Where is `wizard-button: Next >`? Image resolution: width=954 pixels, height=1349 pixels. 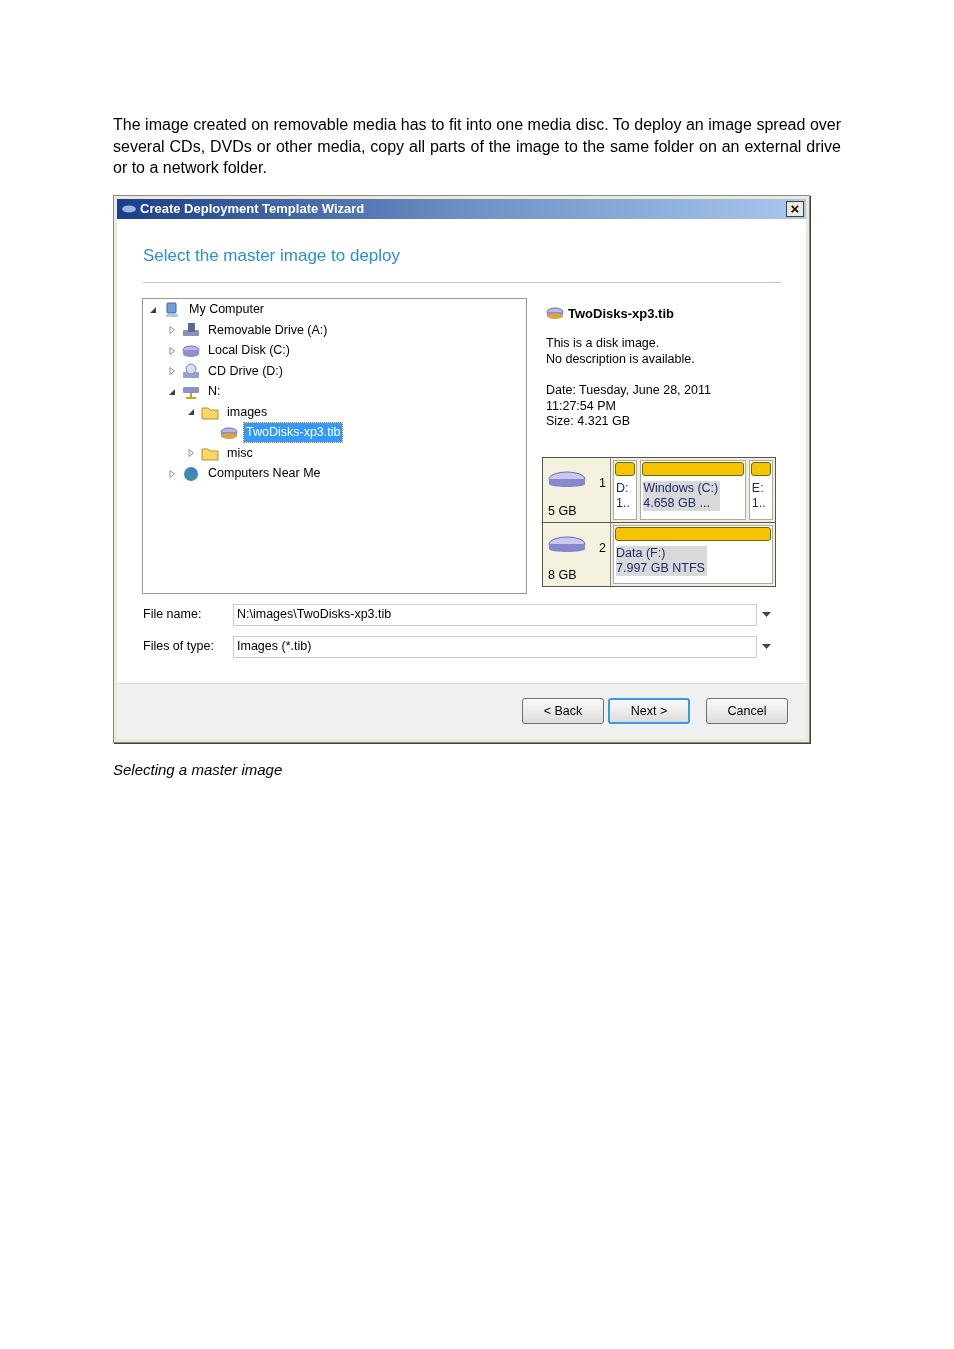
wizard-button: Next > is located at coordinates (649, 711).